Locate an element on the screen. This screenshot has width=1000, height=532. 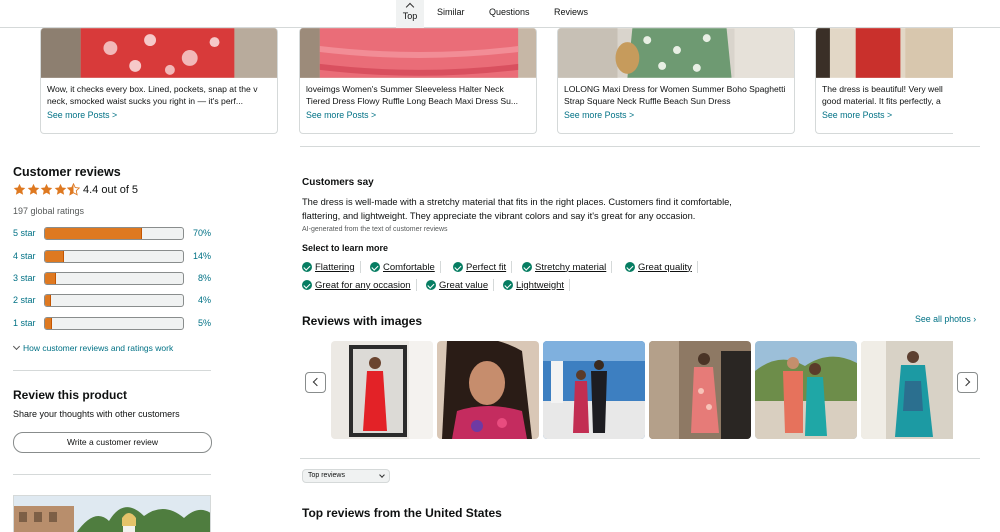
aspect-label: Great quality is located at coordinates (665, 267).